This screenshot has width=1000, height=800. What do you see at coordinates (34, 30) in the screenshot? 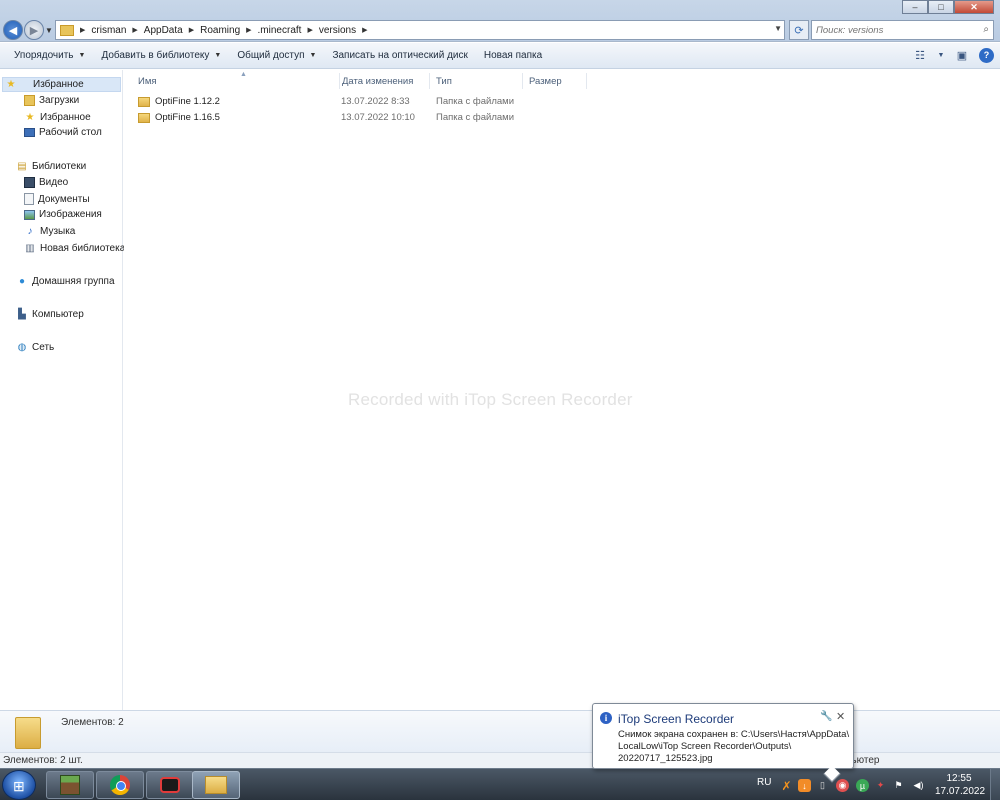
I see `forward-button: ▶` at bounding box center [34, 30].